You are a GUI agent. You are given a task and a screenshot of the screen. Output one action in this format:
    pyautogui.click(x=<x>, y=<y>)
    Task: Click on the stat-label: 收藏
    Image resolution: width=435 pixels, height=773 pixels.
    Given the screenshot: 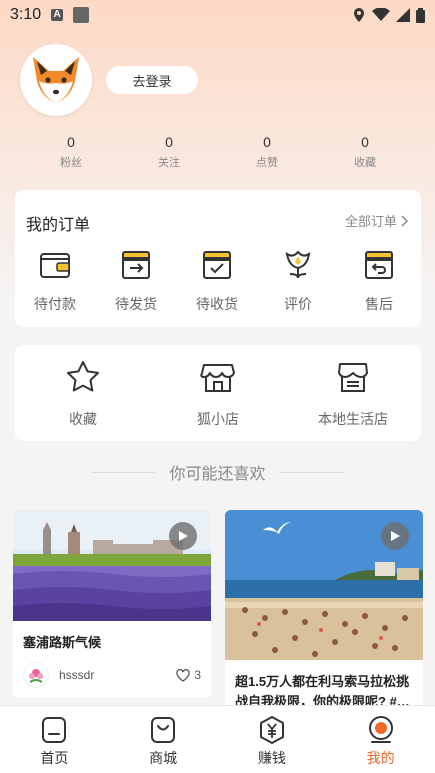 What is the action you would take?
    pyautogui.click(x=365, y=163)
    